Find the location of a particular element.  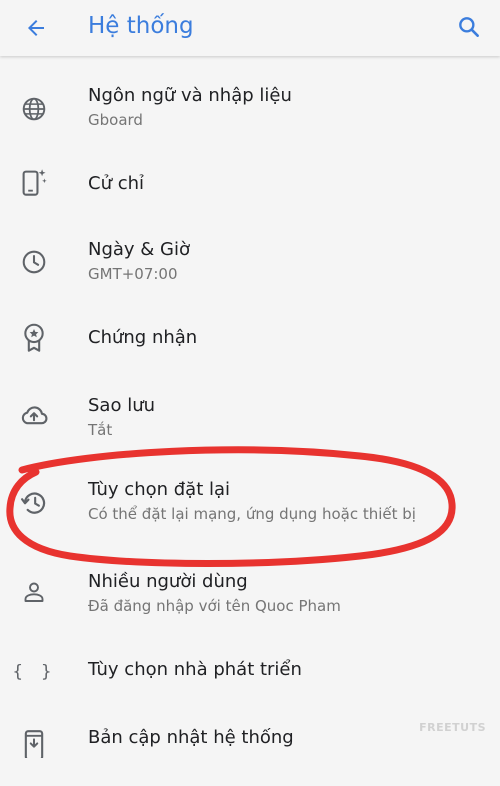

settings-item-label: Sao lưu is located at coordinates (122, 405).